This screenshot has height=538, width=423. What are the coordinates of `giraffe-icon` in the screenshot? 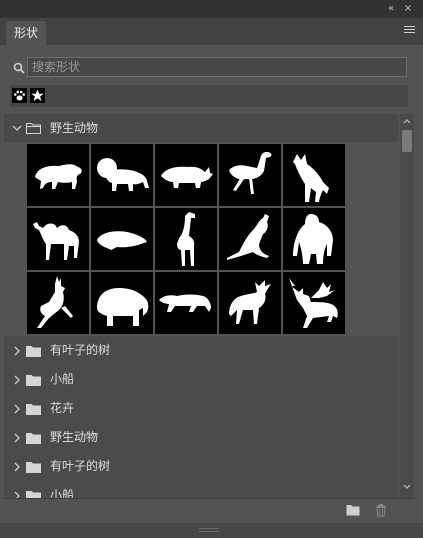 It's located at (186, 239).